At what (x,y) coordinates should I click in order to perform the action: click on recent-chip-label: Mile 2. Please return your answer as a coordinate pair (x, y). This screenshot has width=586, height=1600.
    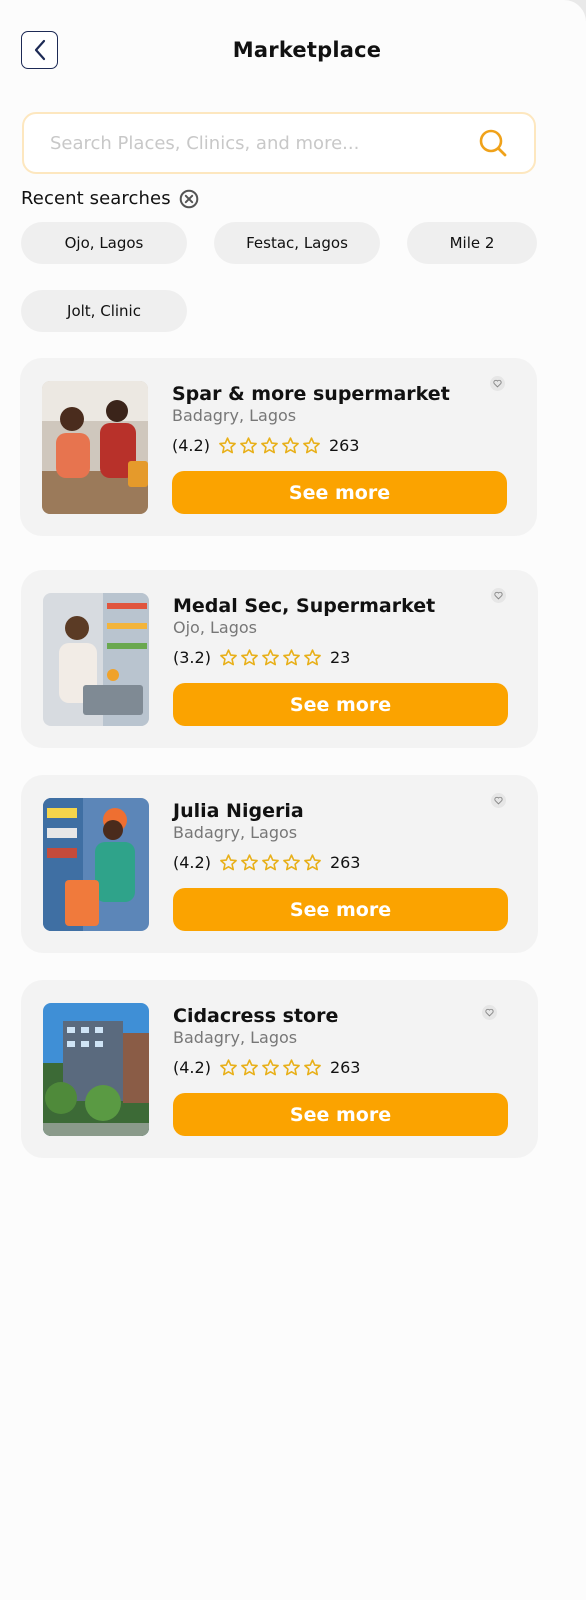
    Looking at the image, I should click on (472, 243).